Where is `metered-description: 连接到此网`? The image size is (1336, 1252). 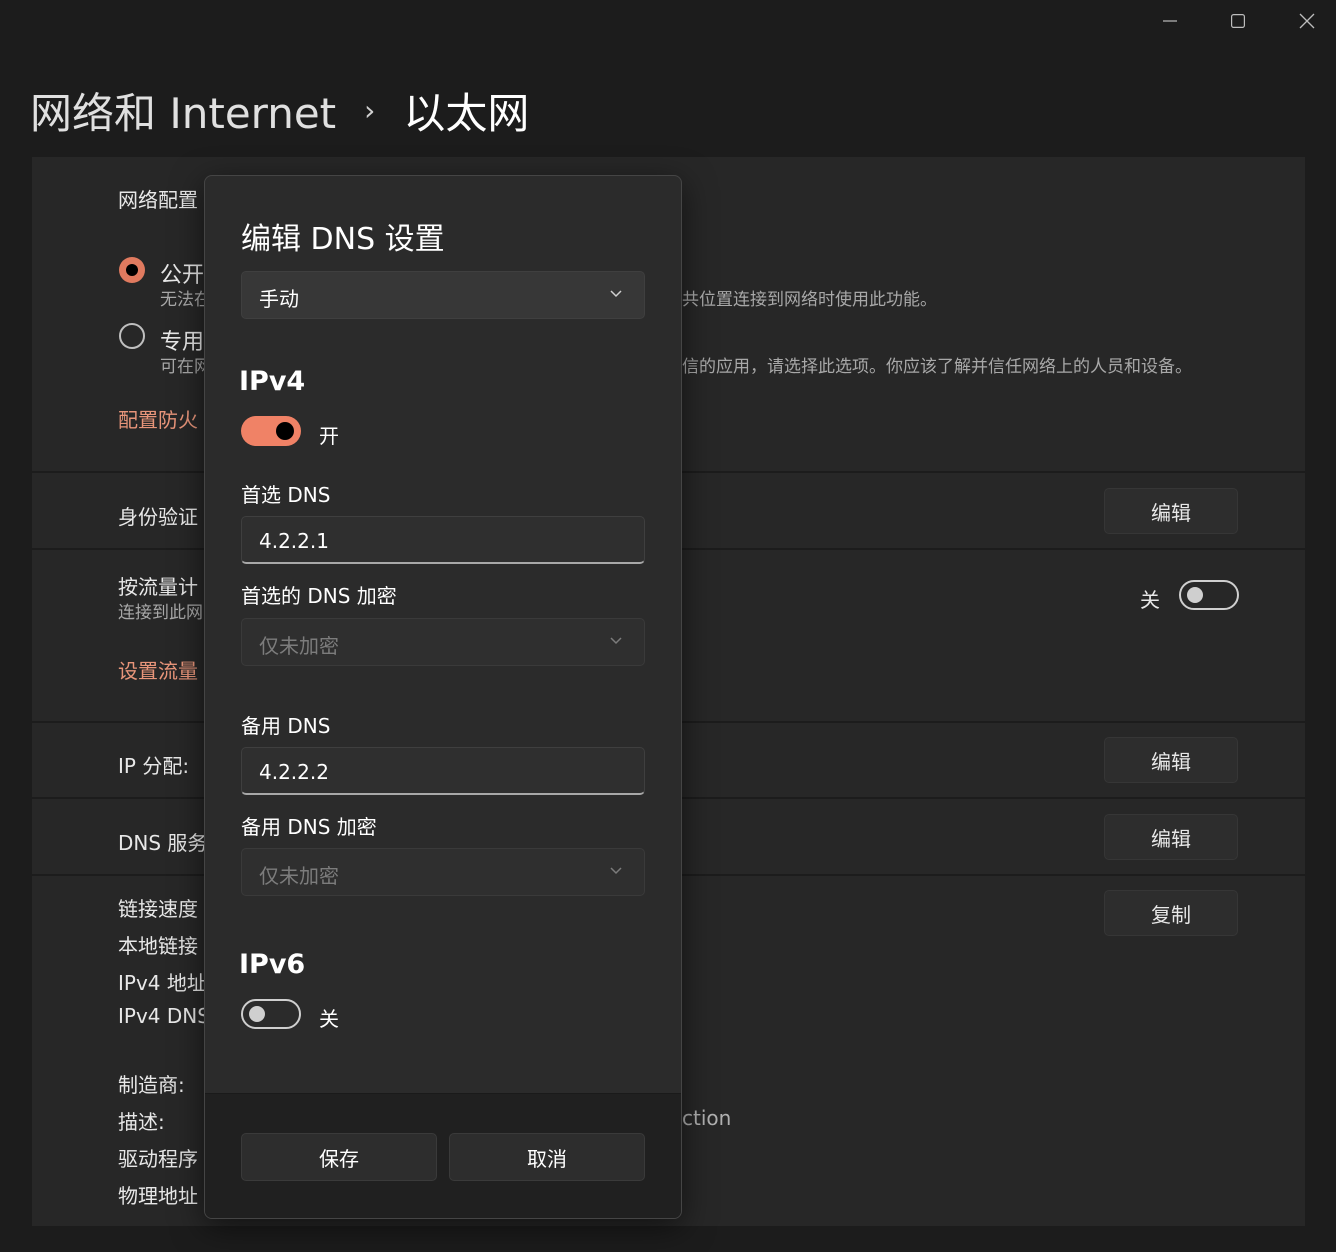 metered-description: 连接到此网 is located at coordinates (160, 613).